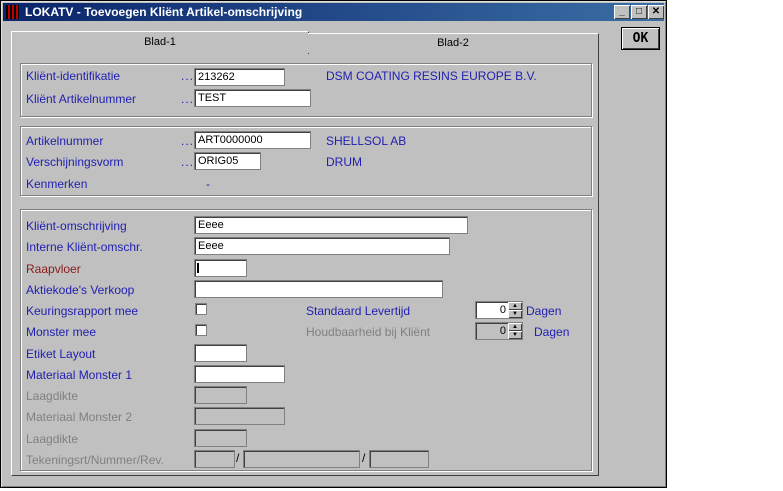 Image resolution: width=783 pixels, height=491 pixels. Describe the element at coordinates (639, 12) in the screenshot. I see `maximize-button: □` at that location.